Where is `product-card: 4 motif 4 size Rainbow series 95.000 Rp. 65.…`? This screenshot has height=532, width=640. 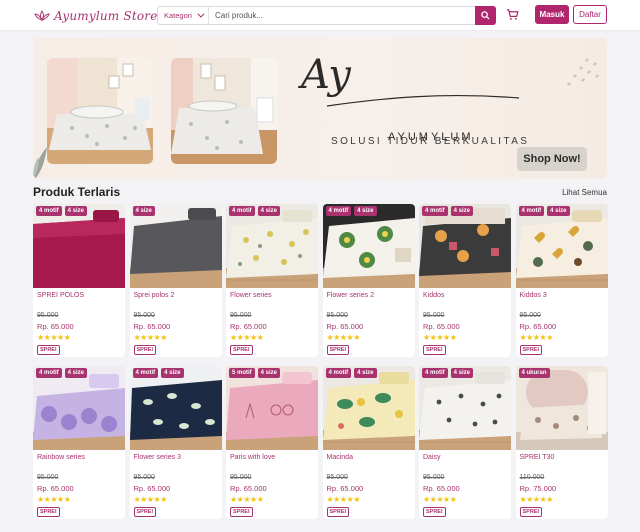 product-card: 4 motif 4 size Rainbow series 95.000 Rp. 65.… is located at coordinates (79, 442).